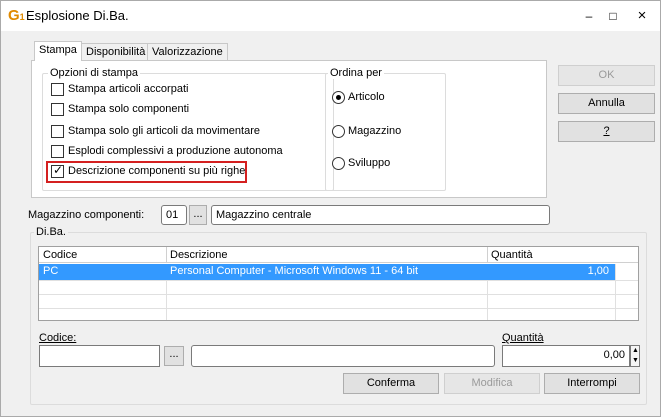 This screenshot has height=417, width=661. I want to click on ok-button: OK, so click(606, 75).